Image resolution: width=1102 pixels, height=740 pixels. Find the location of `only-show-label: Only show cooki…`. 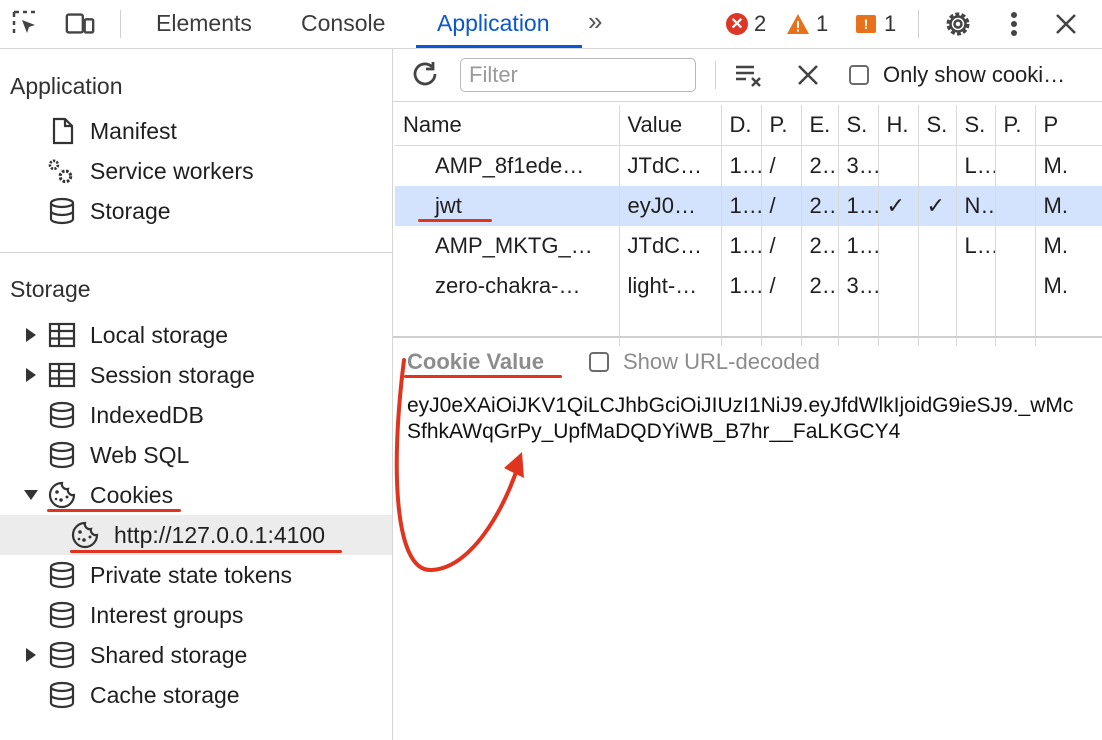

only-show-label: Only show cooki… is located at coordinates (974, 74).